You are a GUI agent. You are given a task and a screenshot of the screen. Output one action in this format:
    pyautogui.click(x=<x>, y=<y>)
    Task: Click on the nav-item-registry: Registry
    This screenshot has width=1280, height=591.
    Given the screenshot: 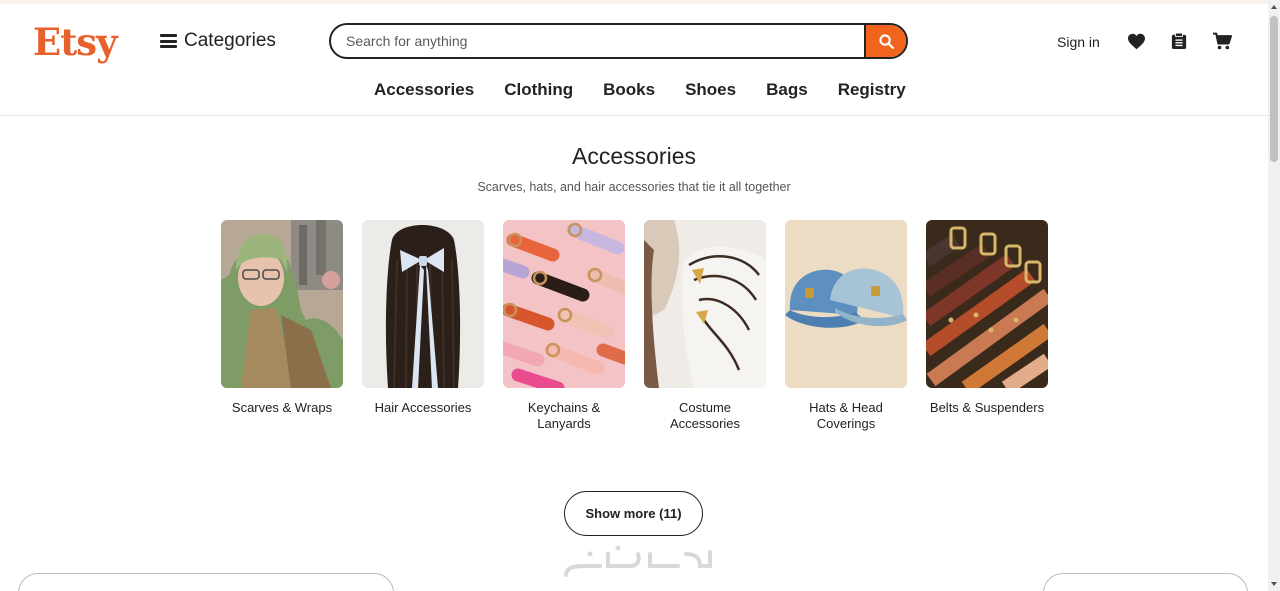 What is the action you would take?
    pyautogui.click(x=872, y=90)
    